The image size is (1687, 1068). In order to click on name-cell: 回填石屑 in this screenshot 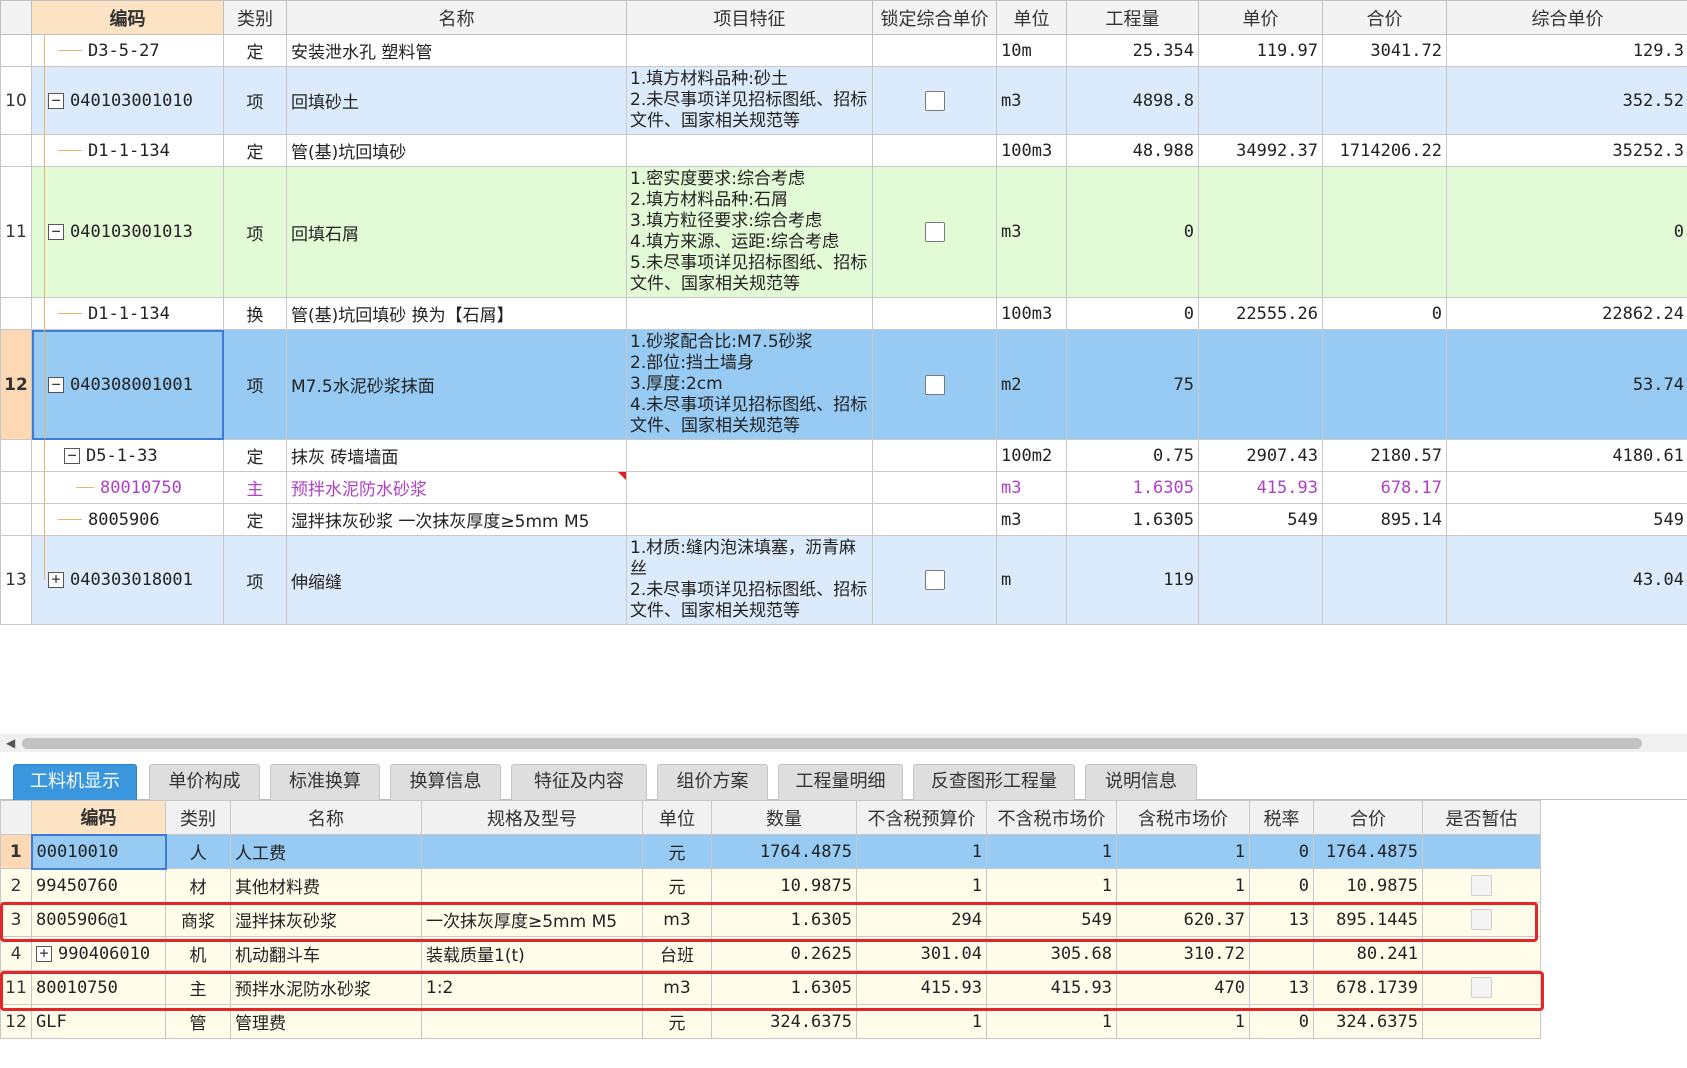, I will do `click(456, 232)`.